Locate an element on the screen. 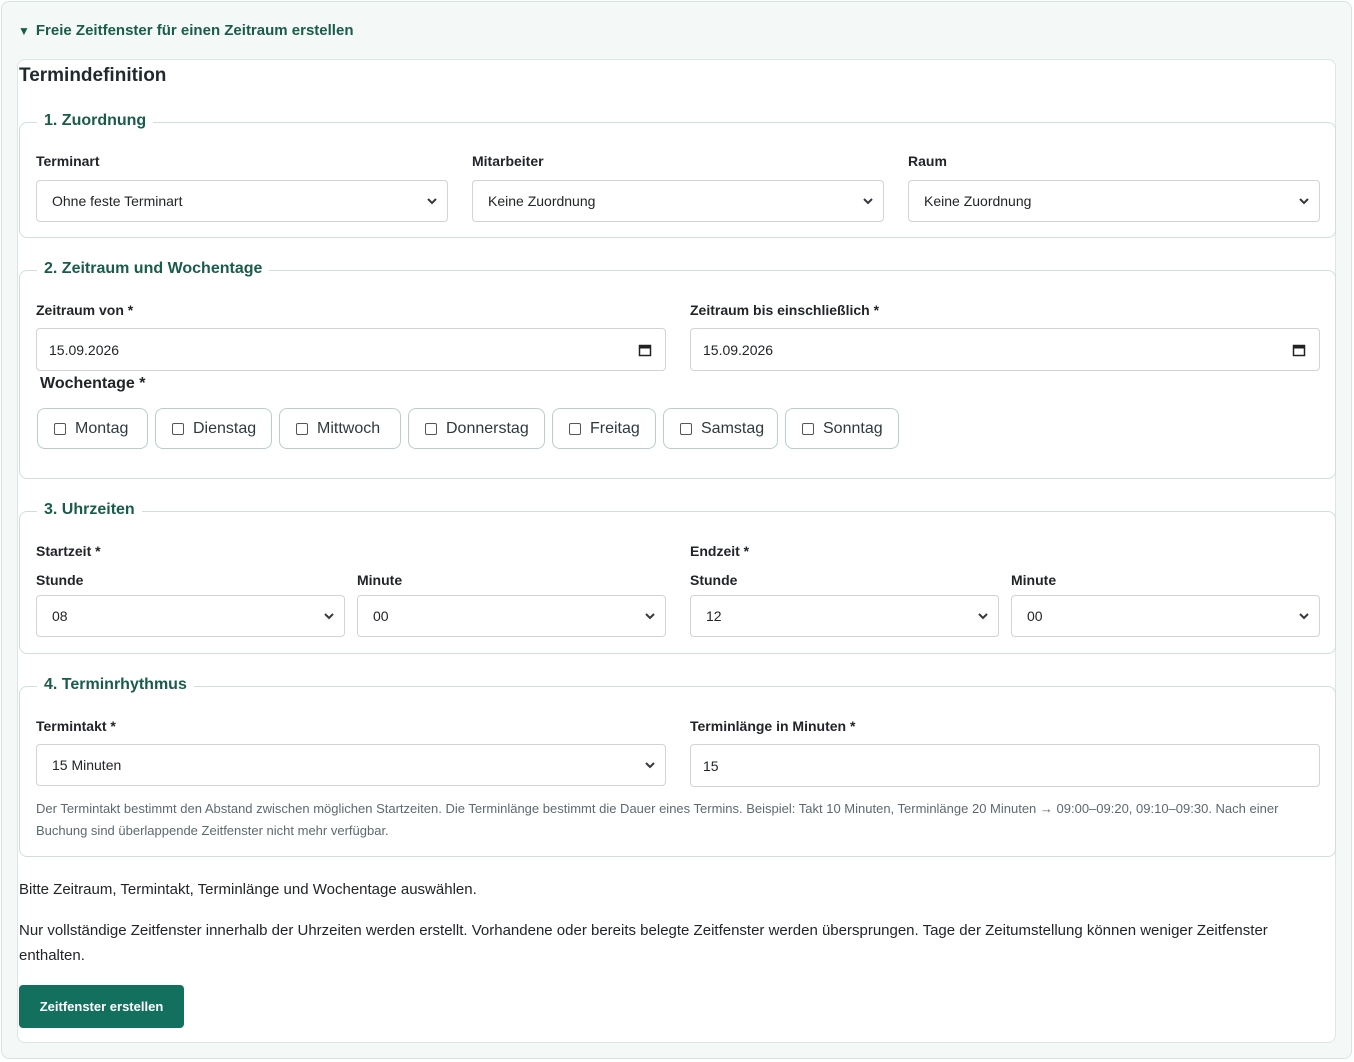 The height and width of the screenshot is (1062, 1354). weekday-donnerstag: Donnerstag is located at coordinates (476, 428).